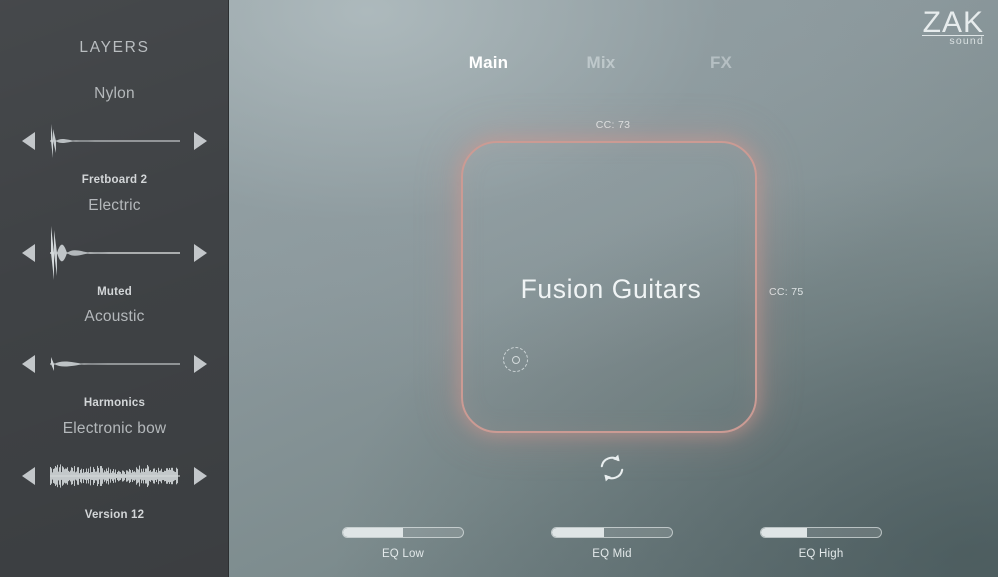 This screenshot has width=998, height=577. I want to click on knob-core, so click(515, 359).